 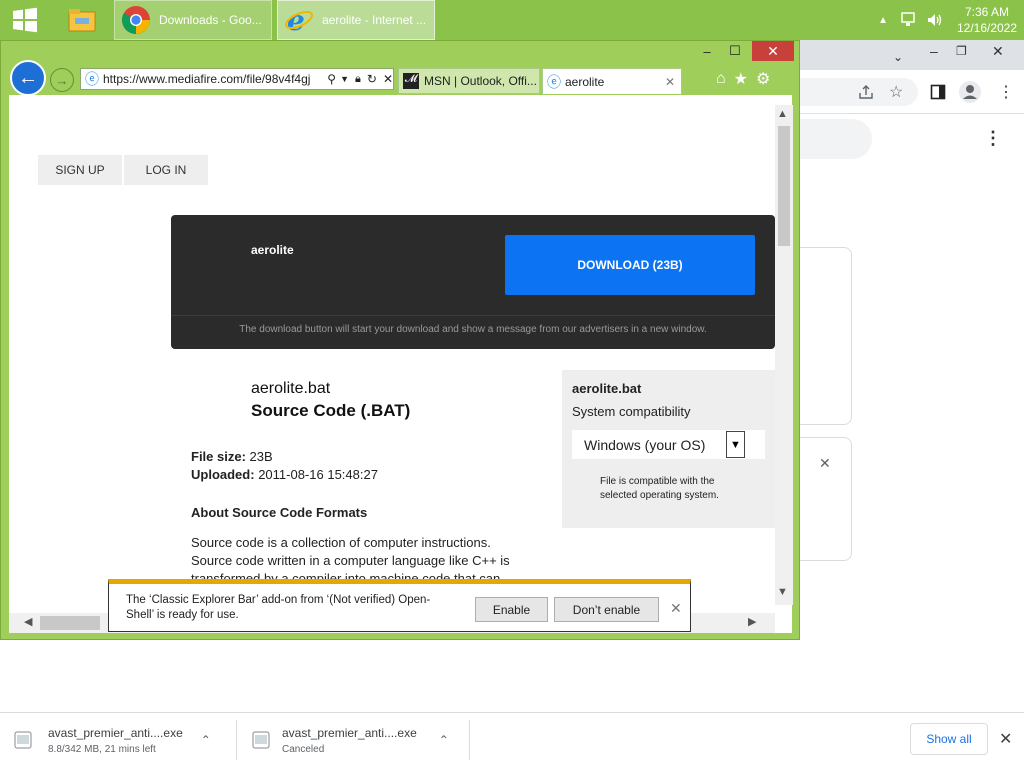 I want to click on windows-logo-icon, so click(x=25, y=20).